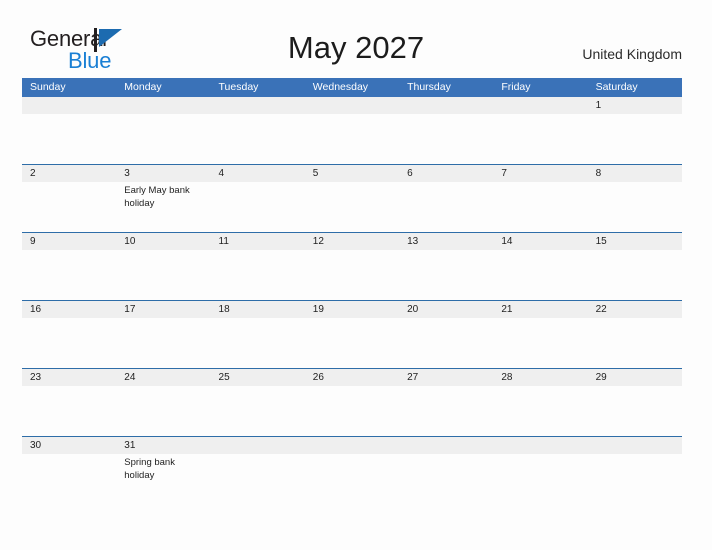 Image resolution: width=712 pixels, height=550 pixels. I want to click on weekday-header-friday: Friday, so click(516, 87).